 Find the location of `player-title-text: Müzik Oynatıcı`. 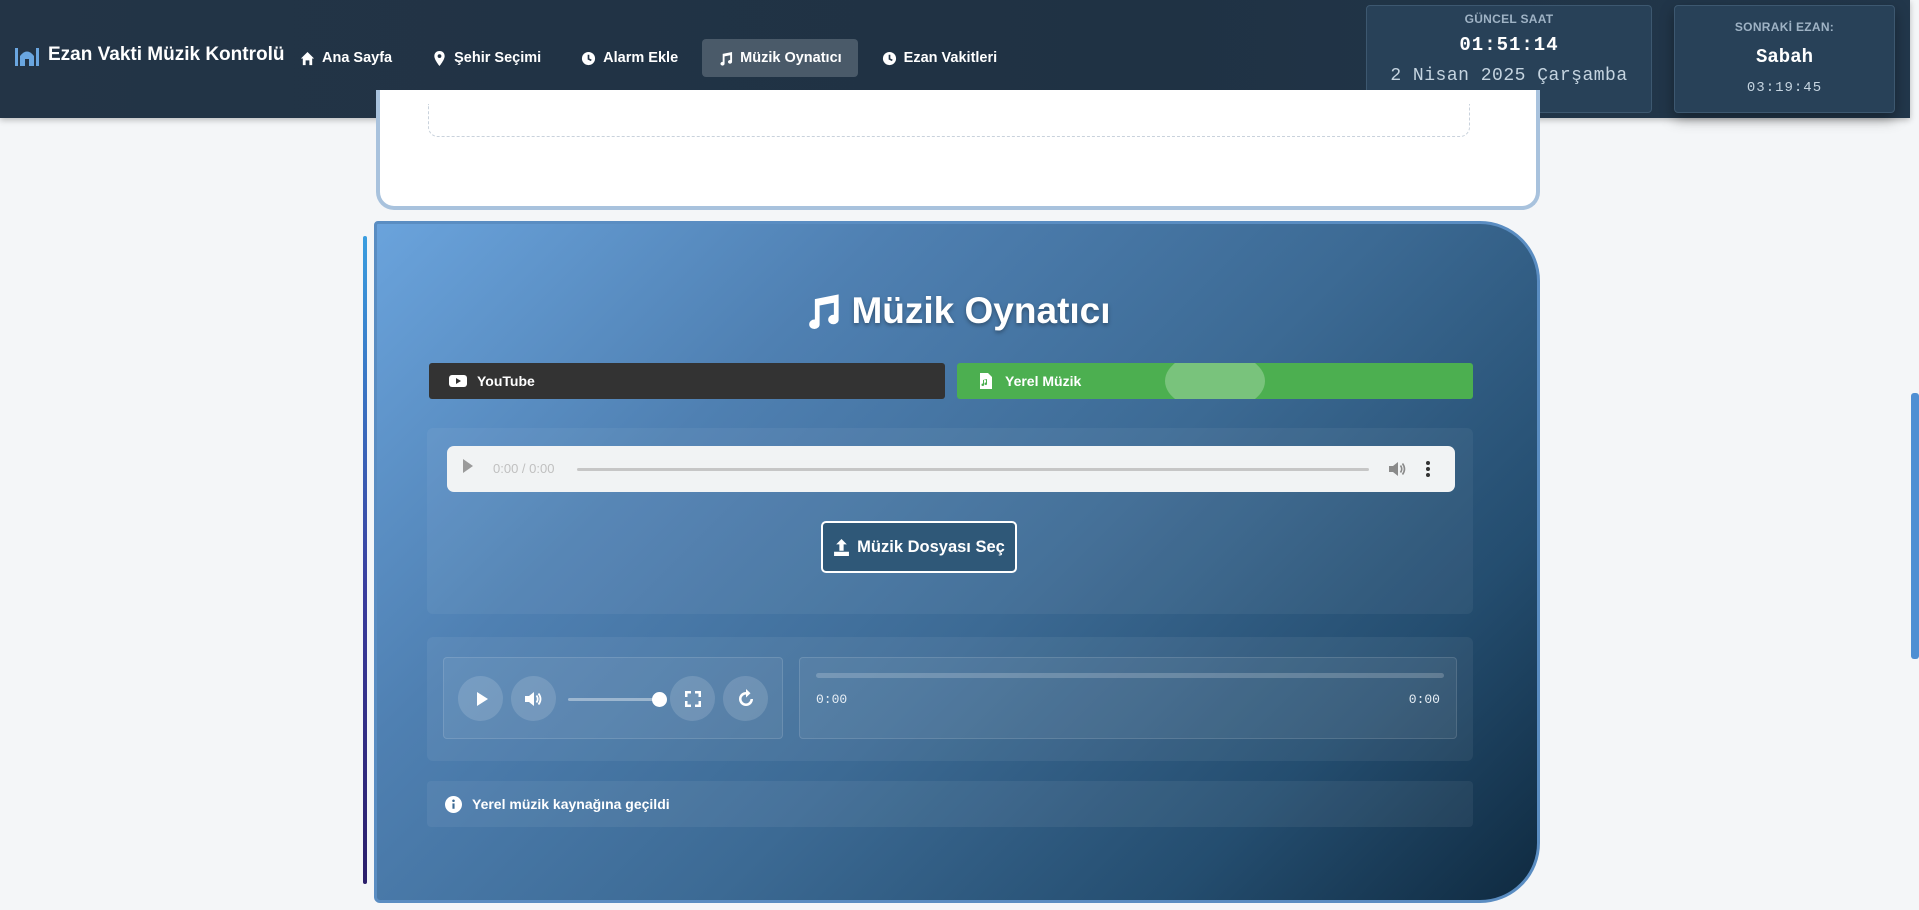

player-title-text: Müzik Oynatıcı is located at coordinates (981, 310).